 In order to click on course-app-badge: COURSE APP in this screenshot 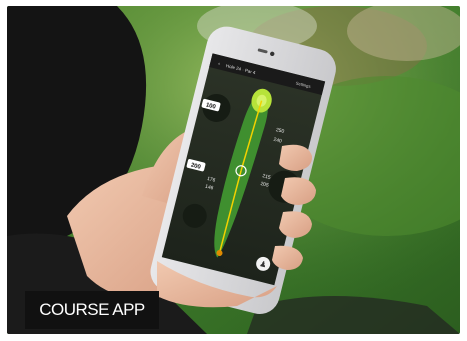, I will do `click(92, 310)`.